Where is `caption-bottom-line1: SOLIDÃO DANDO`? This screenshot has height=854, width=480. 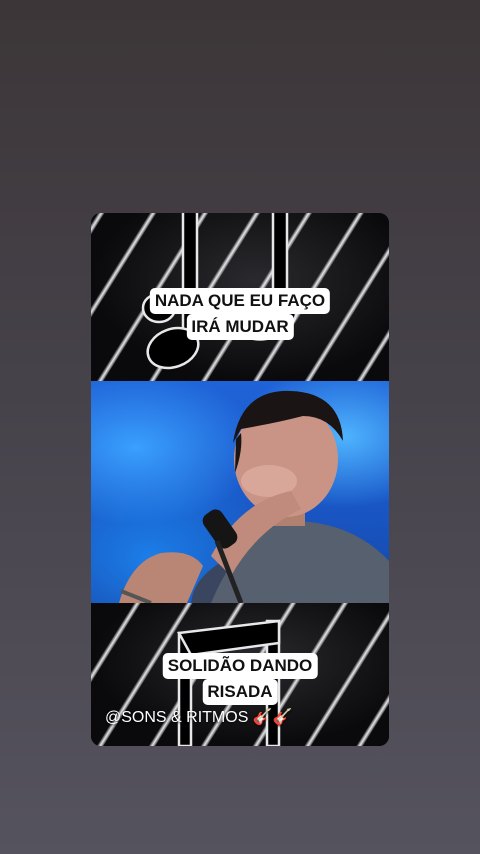 caption-bottom-line1: SOLIDÃO DANDO is located at coordinates (240, 666).